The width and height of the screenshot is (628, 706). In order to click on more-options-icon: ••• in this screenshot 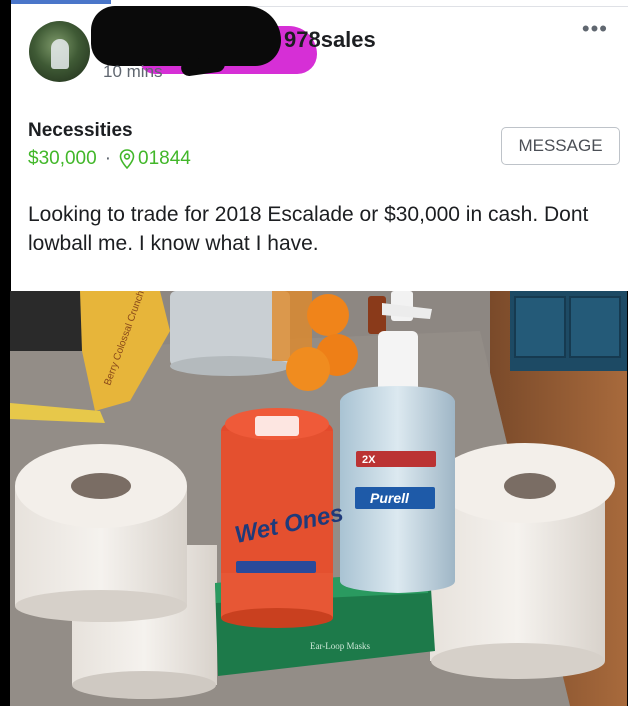, I will do `click(595, 29)`.